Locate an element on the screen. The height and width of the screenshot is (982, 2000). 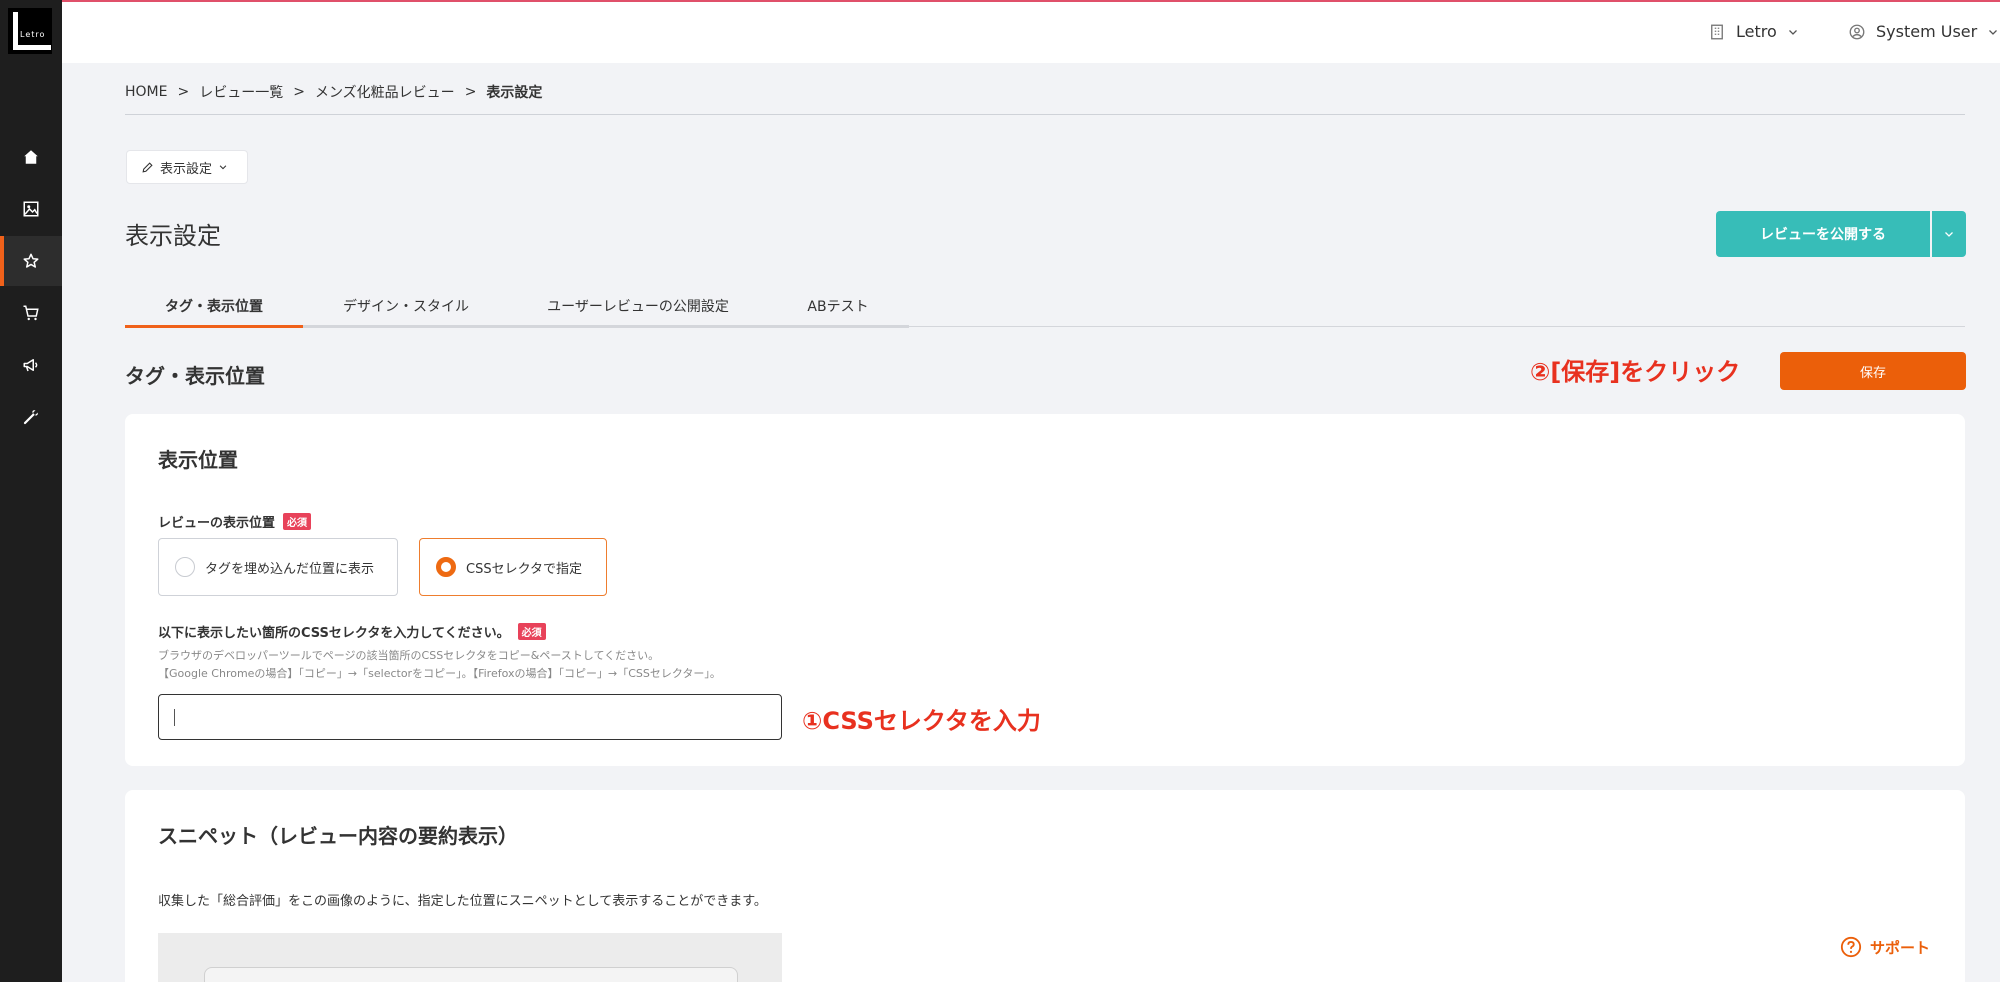
annotation-save: ②[保存]をクリック is located at coordinates (1635, 372).